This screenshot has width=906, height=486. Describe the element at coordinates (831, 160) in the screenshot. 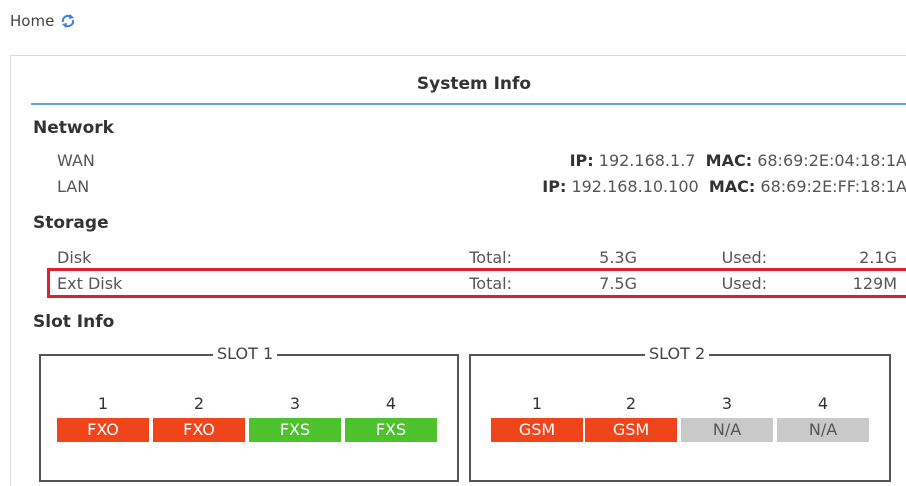

I see `mac-value: 68:69:2E:04:18:1A` at that location.